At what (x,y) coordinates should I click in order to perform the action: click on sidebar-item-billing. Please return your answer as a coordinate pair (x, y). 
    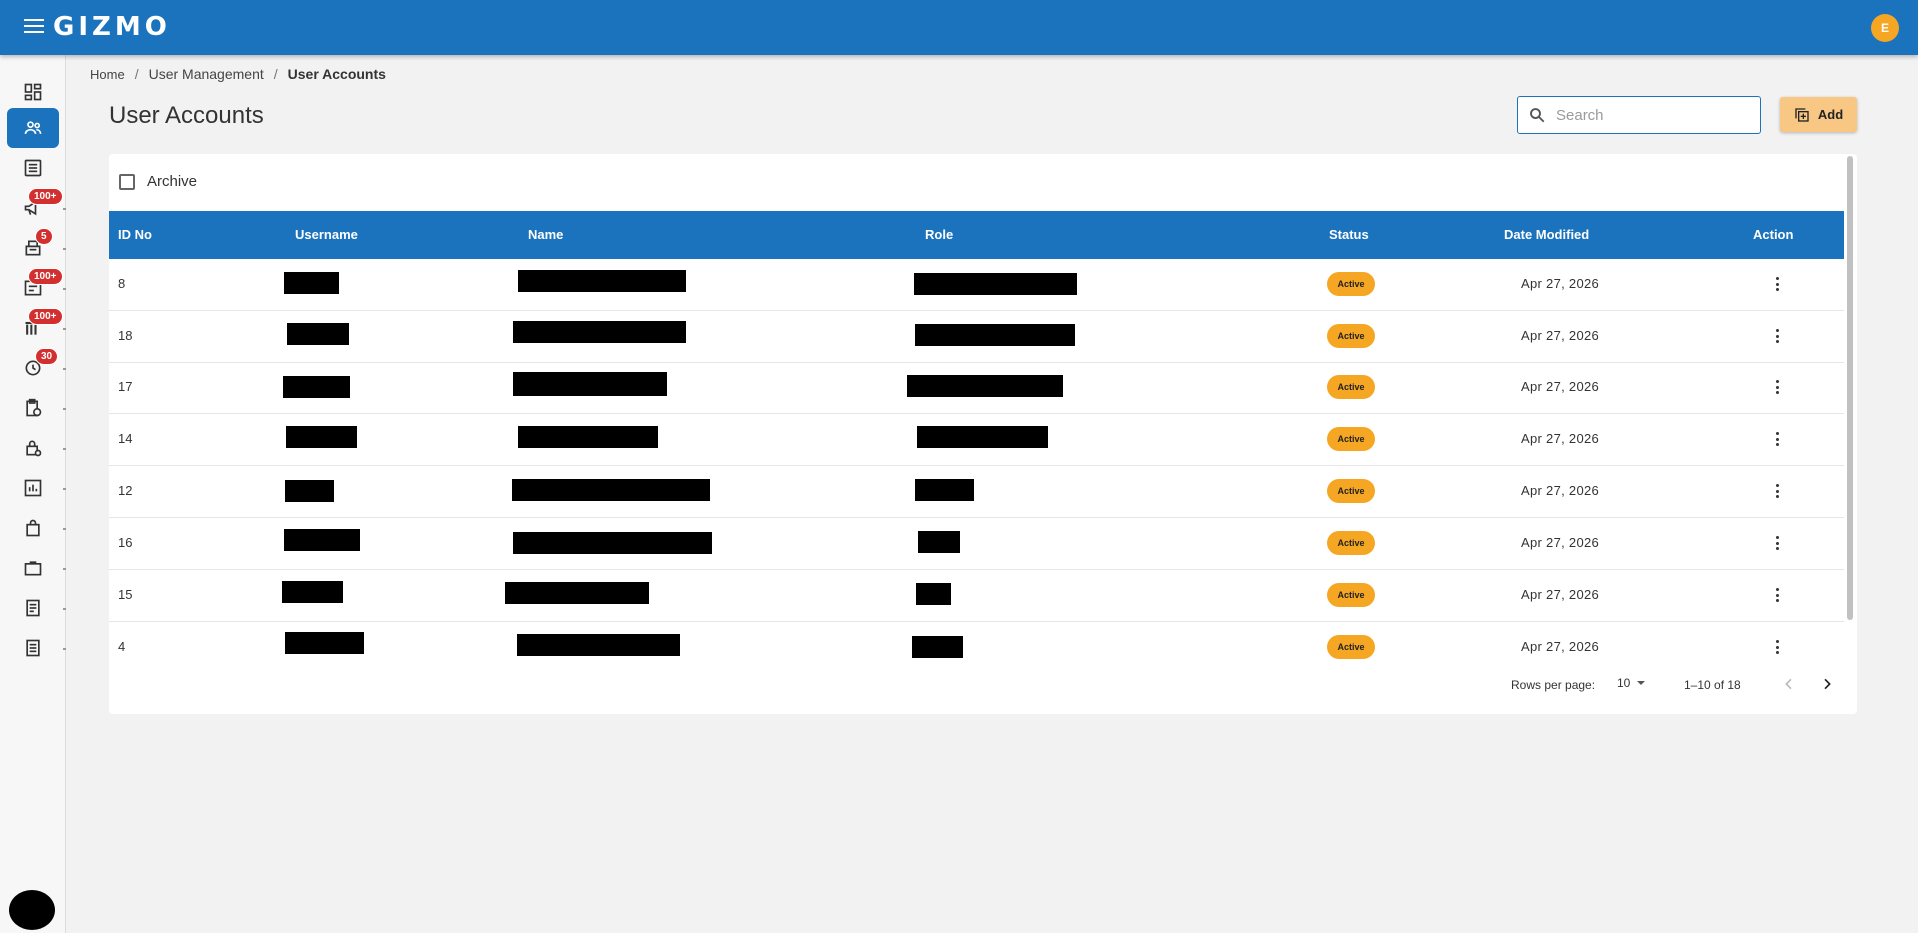
    Looking at the image, I should click on (33, 648).